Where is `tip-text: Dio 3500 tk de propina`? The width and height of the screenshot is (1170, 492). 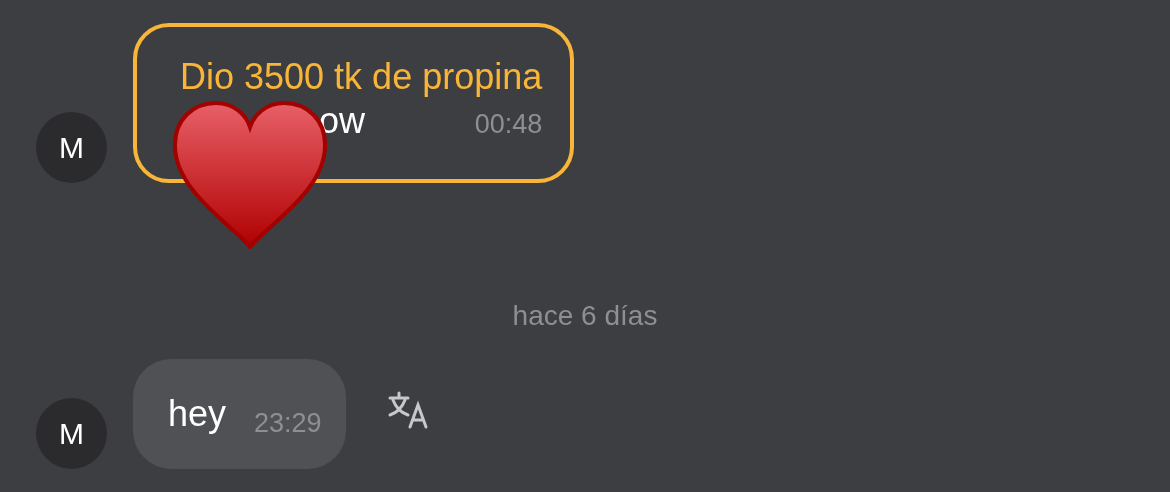 tip-text: Dio 3500 tk de propina is located at coordinates (361, 77).